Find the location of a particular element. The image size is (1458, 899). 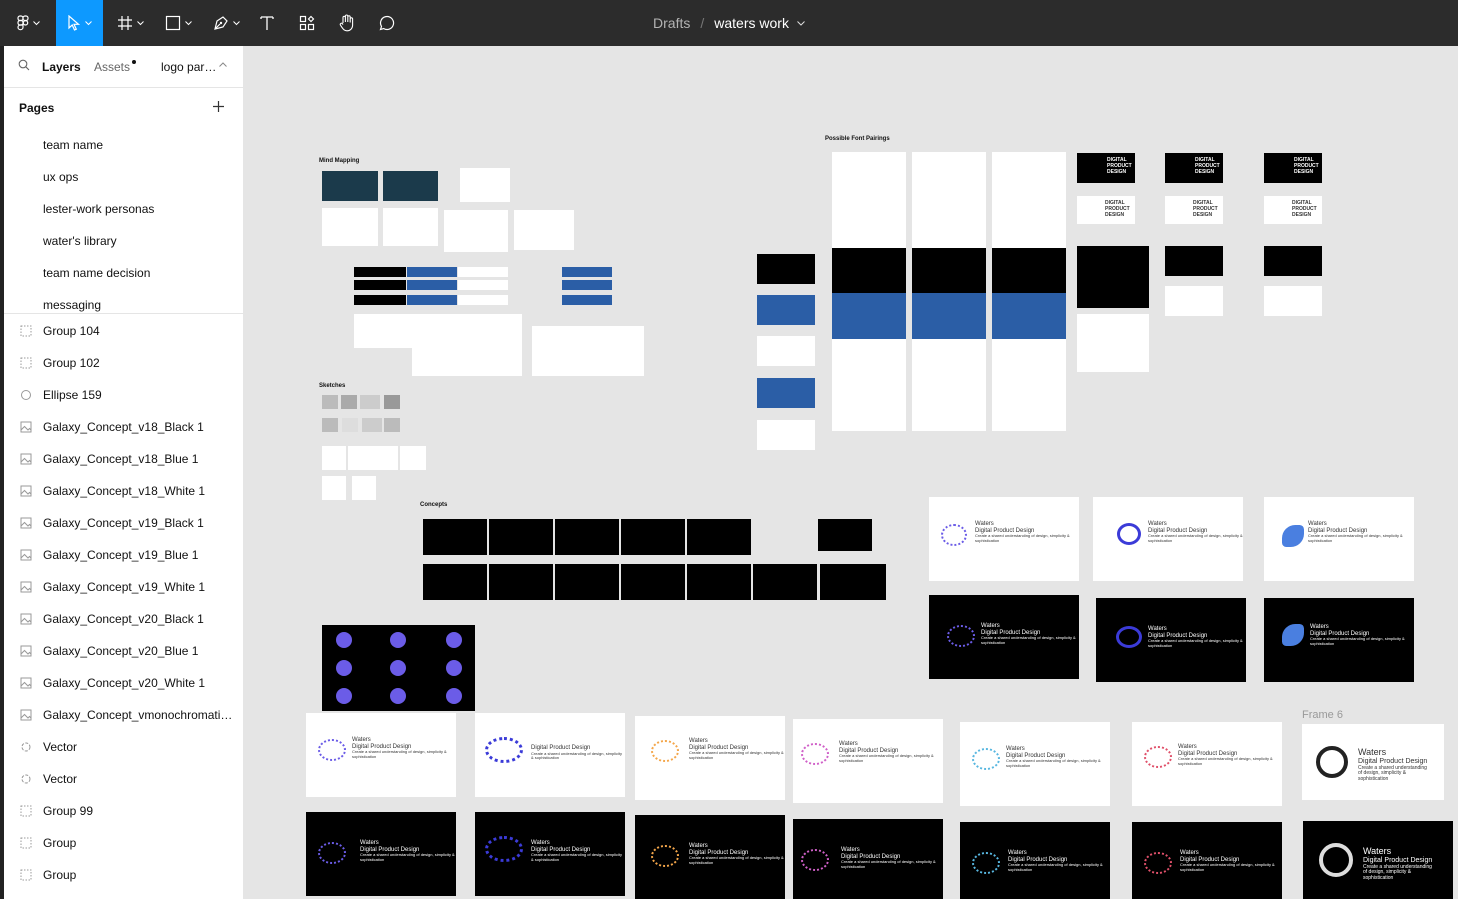

main-menu-button is located at coordinates (28, 23).